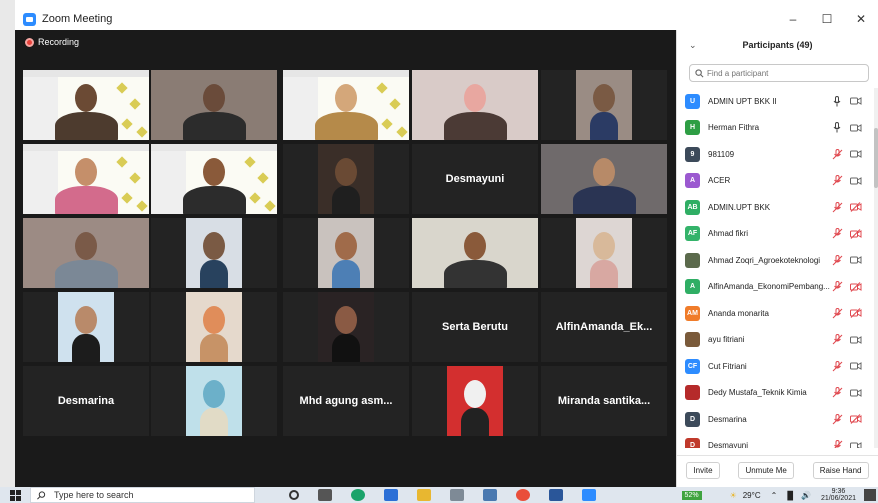 The height and width of the screenshot is (503, 878). What do you see at coordinates (691, 495) in the screenshot?
I see `battery-indicator: 52%` at bounding box center [691, 495].